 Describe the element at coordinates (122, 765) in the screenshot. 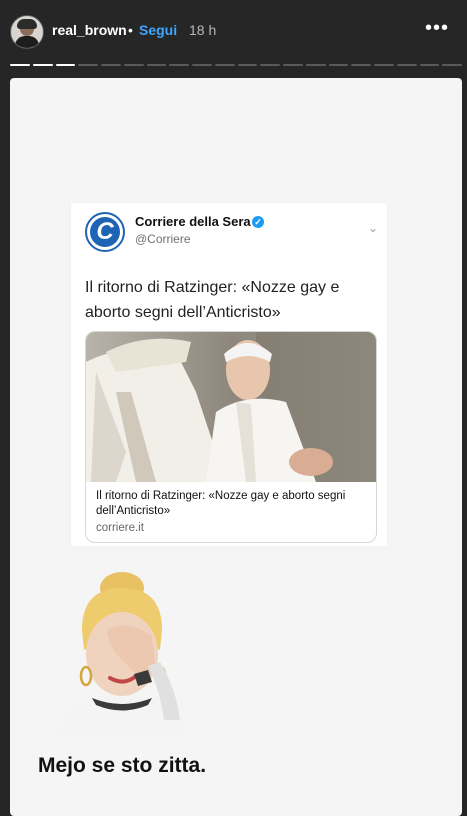

I see `story-caption: Mejo se sto zitta.` at that location.